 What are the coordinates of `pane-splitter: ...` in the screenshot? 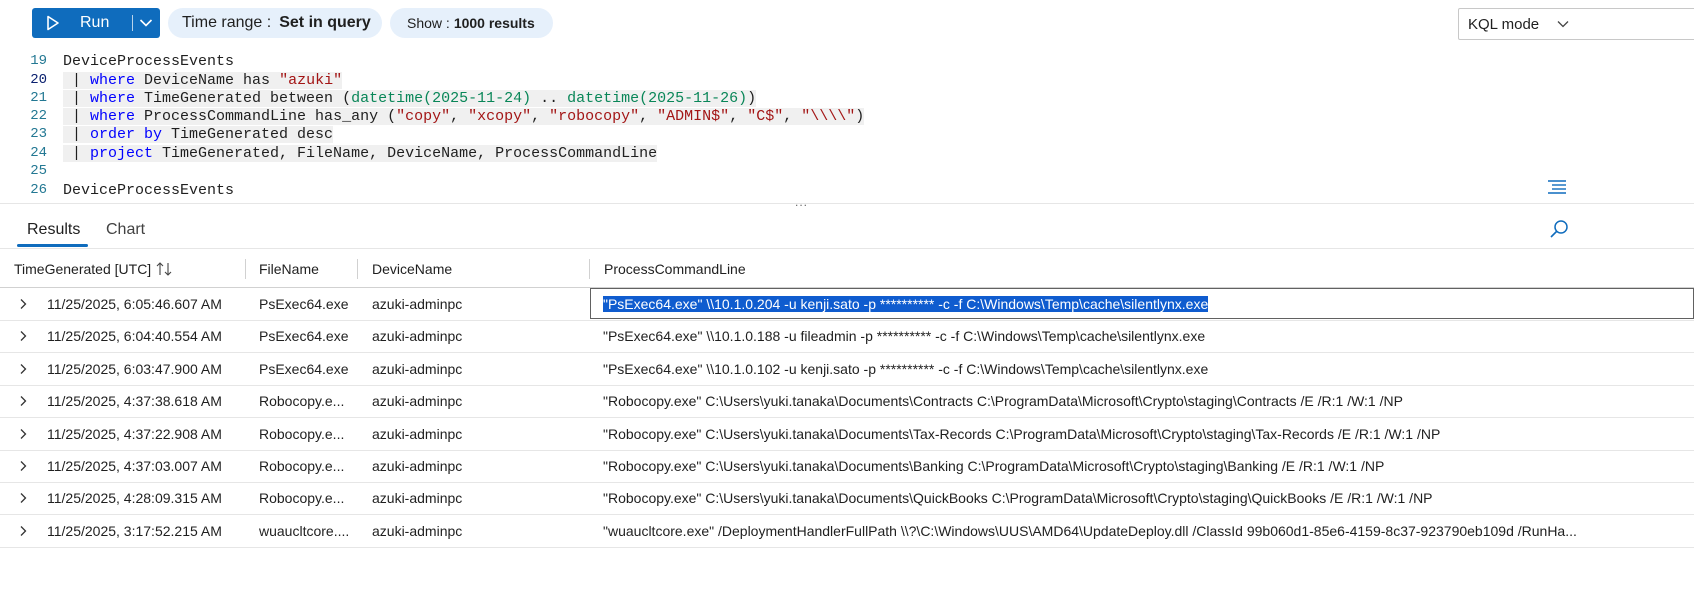 It's located at (801, 202).